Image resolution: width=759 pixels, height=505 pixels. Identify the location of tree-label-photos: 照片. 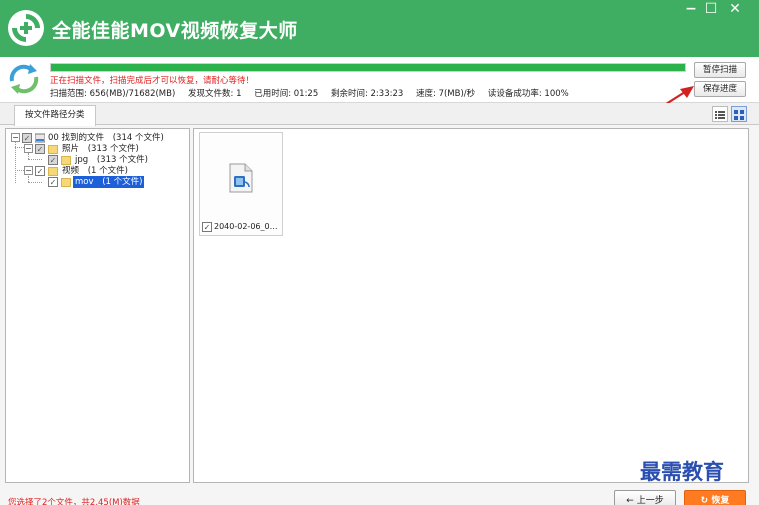
(71, 149).